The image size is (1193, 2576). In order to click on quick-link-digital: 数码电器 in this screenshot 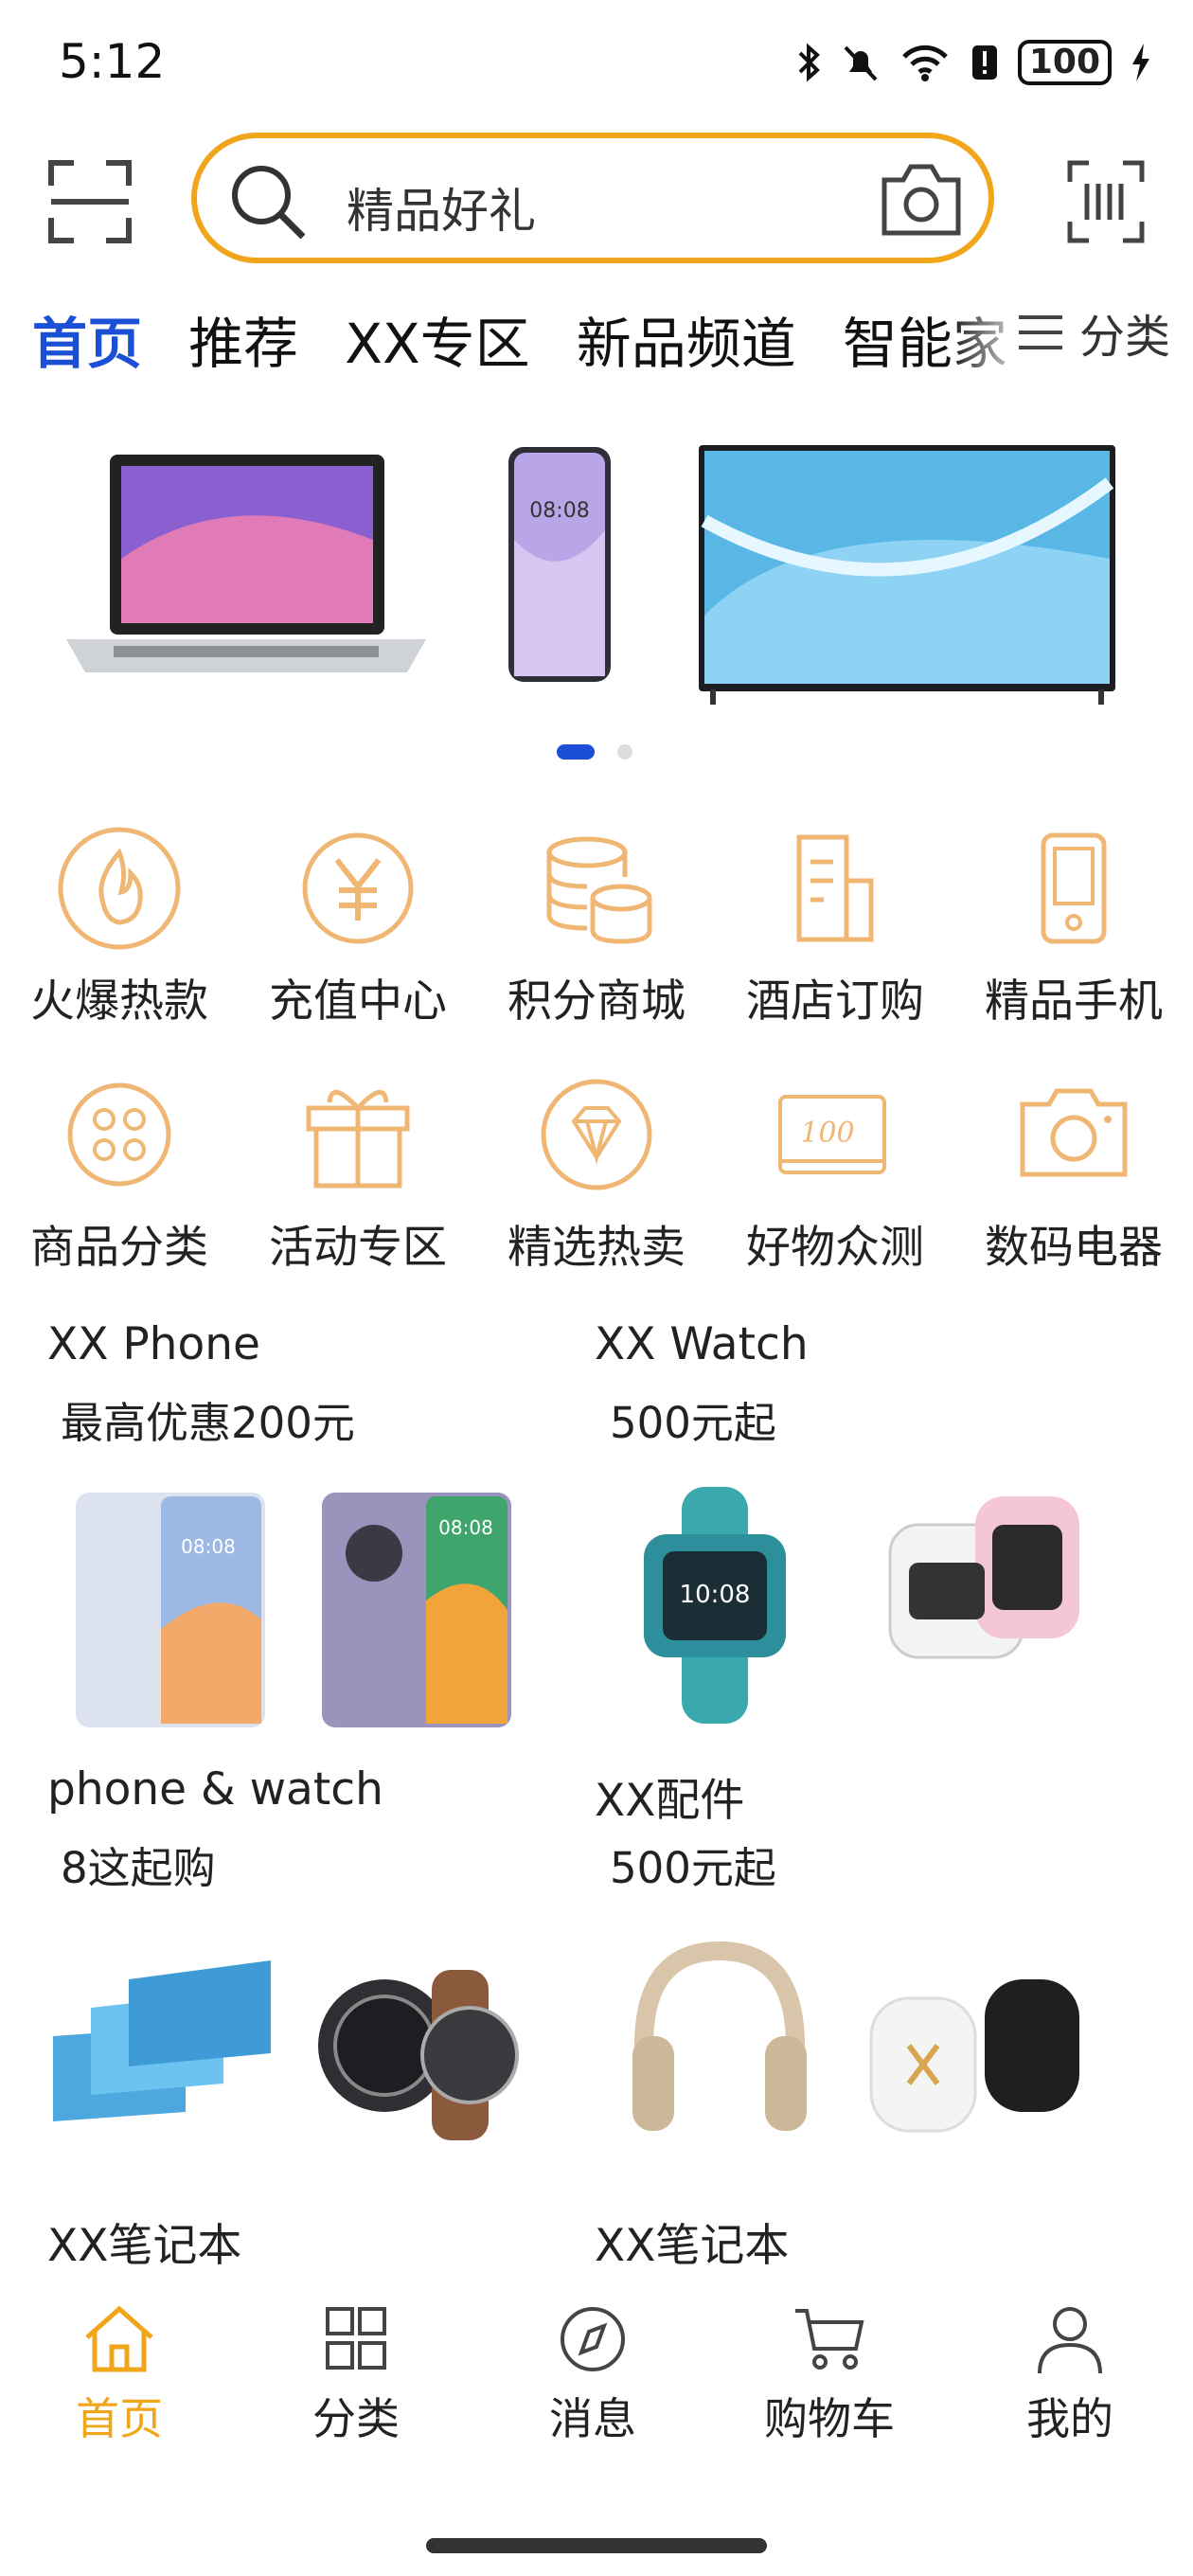, I will do `click(1073, 1173)`.